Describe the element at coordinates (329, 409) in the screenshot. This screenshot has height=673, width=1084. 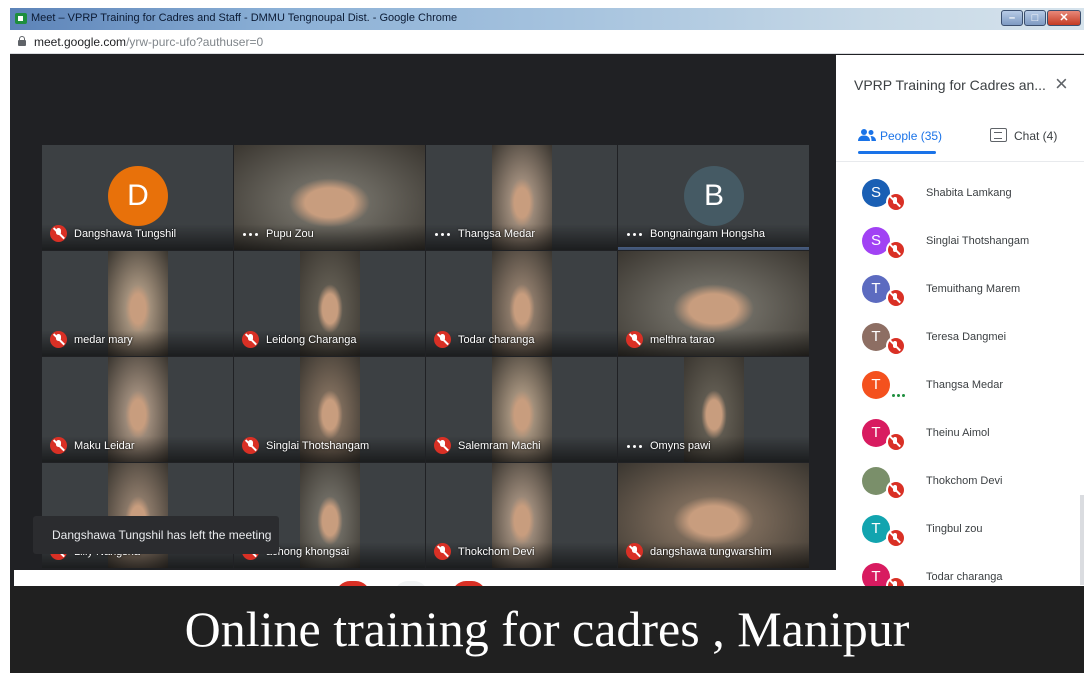
I see `participant-tile: Singlai Thotshangam` at that location.